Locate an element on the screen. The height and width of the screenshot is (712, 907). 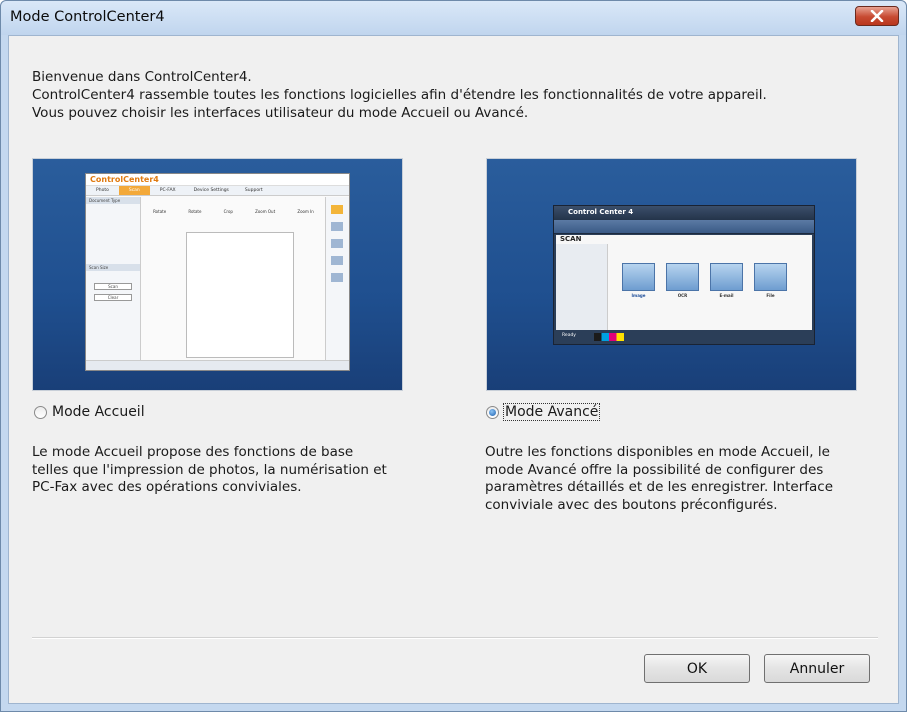
home-preview-tool-zoomin: Zoom In is located at coordinates (305, 211).